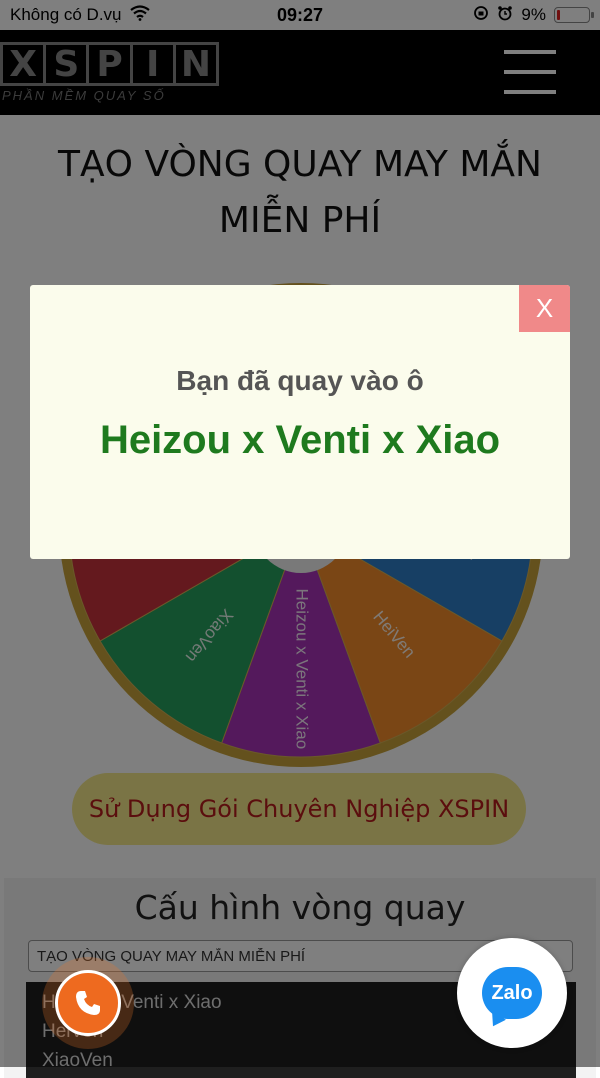  Describe the element at coordinates (300, 440) in the screenshot. I see `result-value: Heizou x Venti x Xiao` at that location.